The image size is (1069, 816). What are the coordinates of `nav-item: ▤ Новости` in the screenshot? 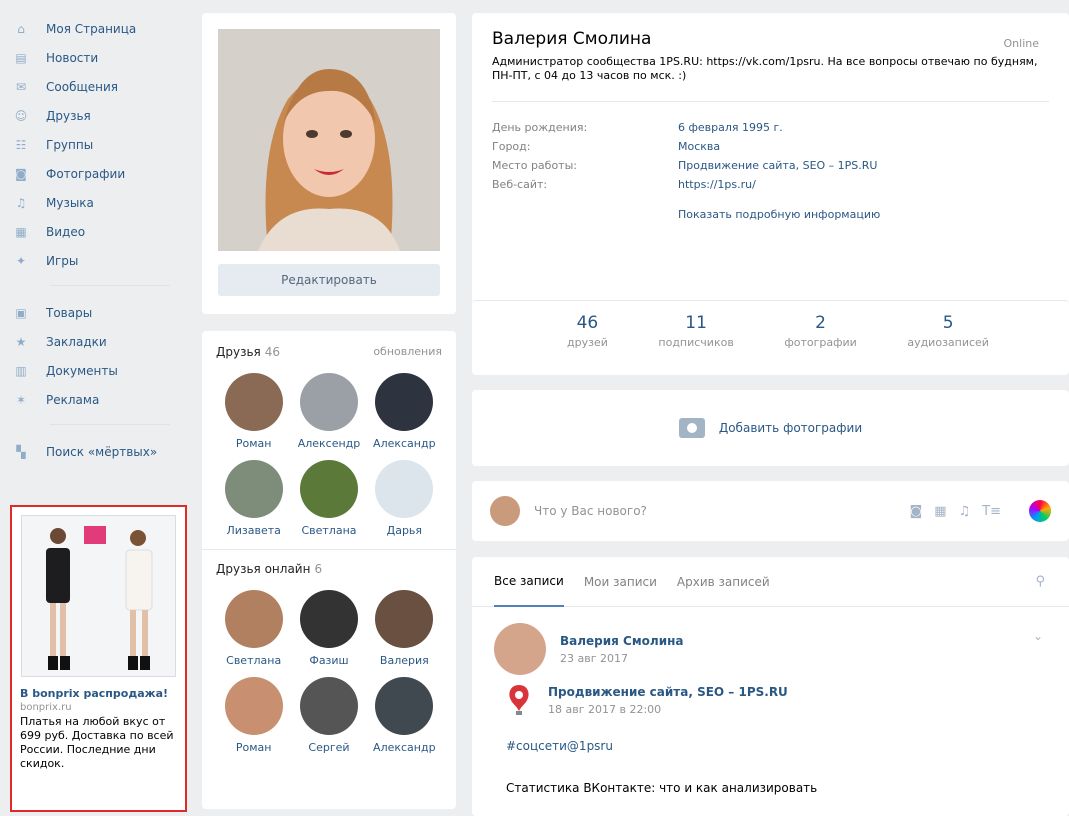 It's located at (100, 57).